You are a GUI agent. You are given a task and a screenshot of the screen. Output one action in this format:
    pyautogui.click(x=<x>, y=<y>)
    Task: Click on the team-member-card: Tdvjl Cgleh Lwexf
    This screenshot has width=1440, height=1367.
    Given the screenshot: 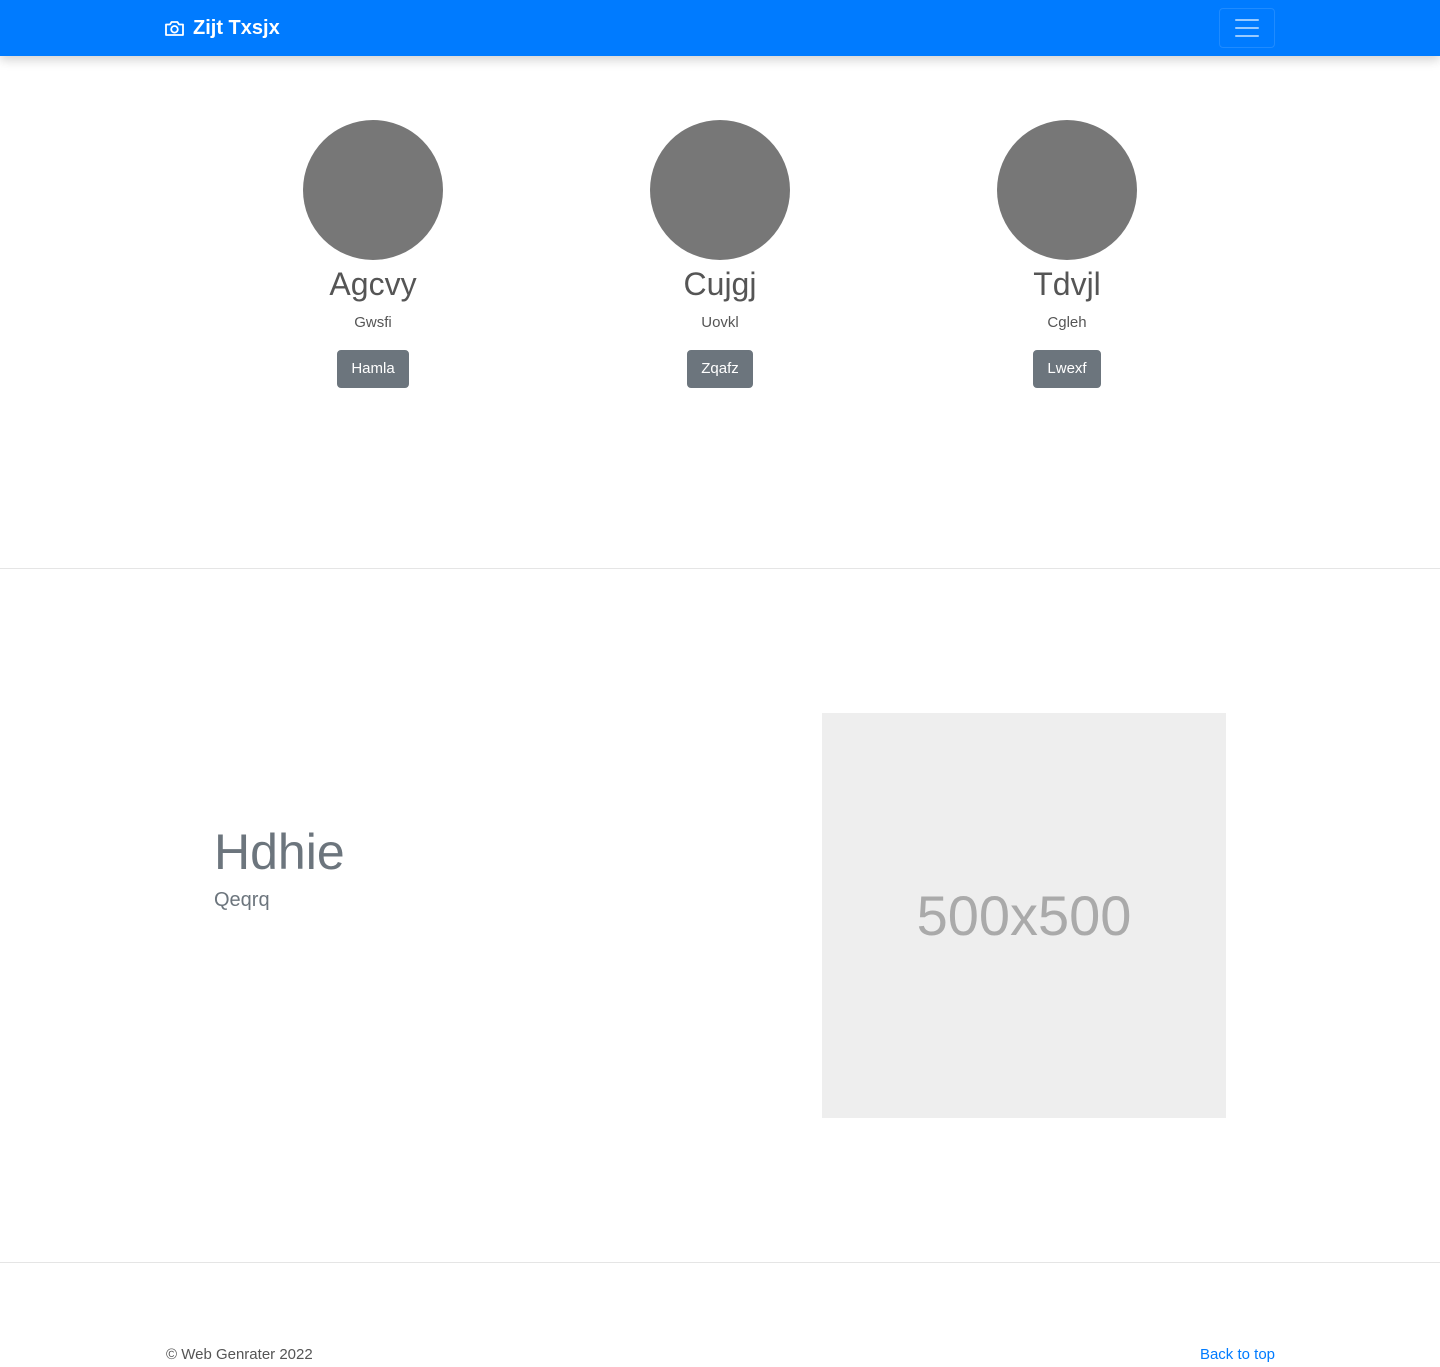 What is the action you would take?
    pyautogui.click(x=1067, y=254)
    